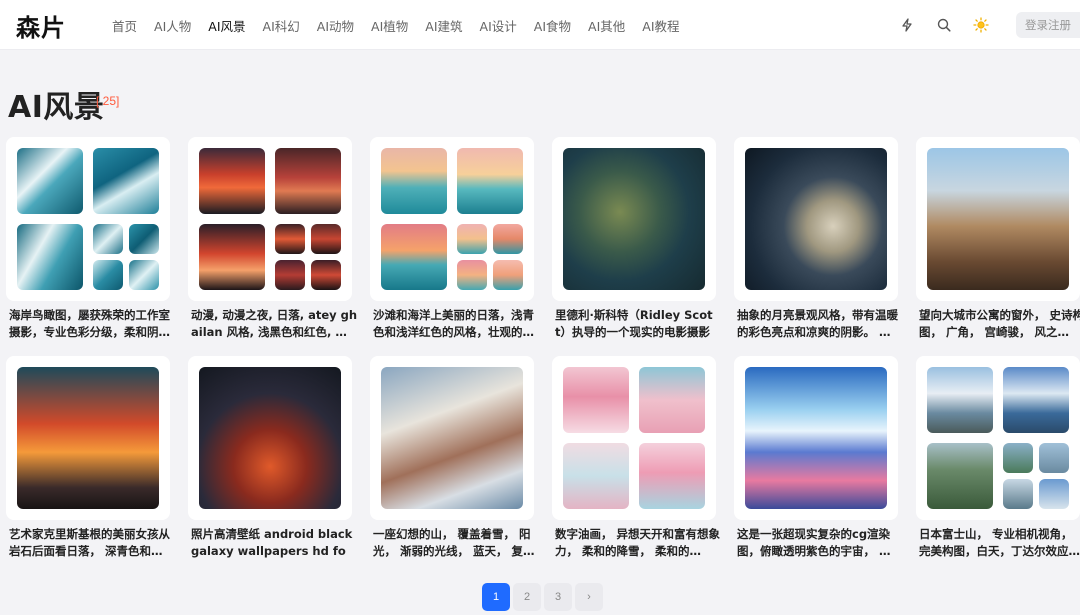 The image size is (1080, 615). Describe the element at coordinates (944, 25) in the screenshot. I see `search-icon` at that location.